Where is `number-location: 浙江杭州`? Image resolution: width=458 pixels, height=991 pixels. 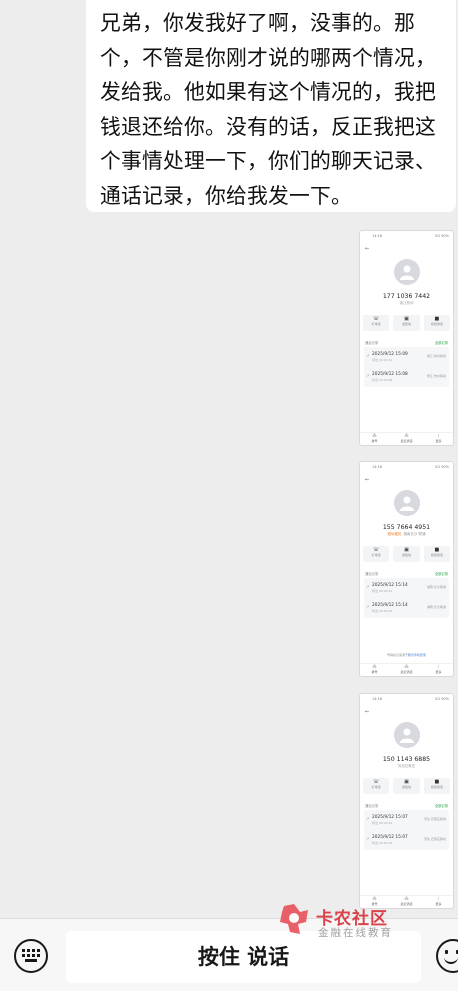 number-location: 浙江杭州 is located at coordinates (406, 303).